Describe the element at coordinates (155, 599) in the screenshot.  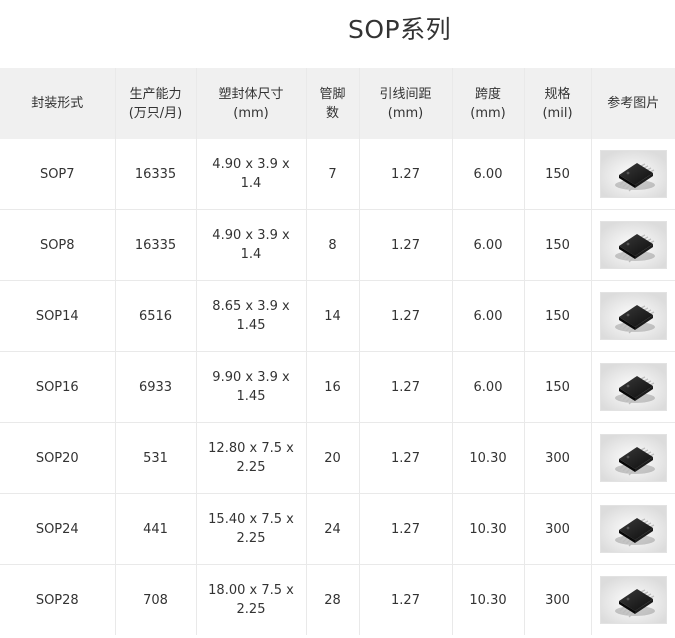
I see `cell-capacity: 708` at that location.